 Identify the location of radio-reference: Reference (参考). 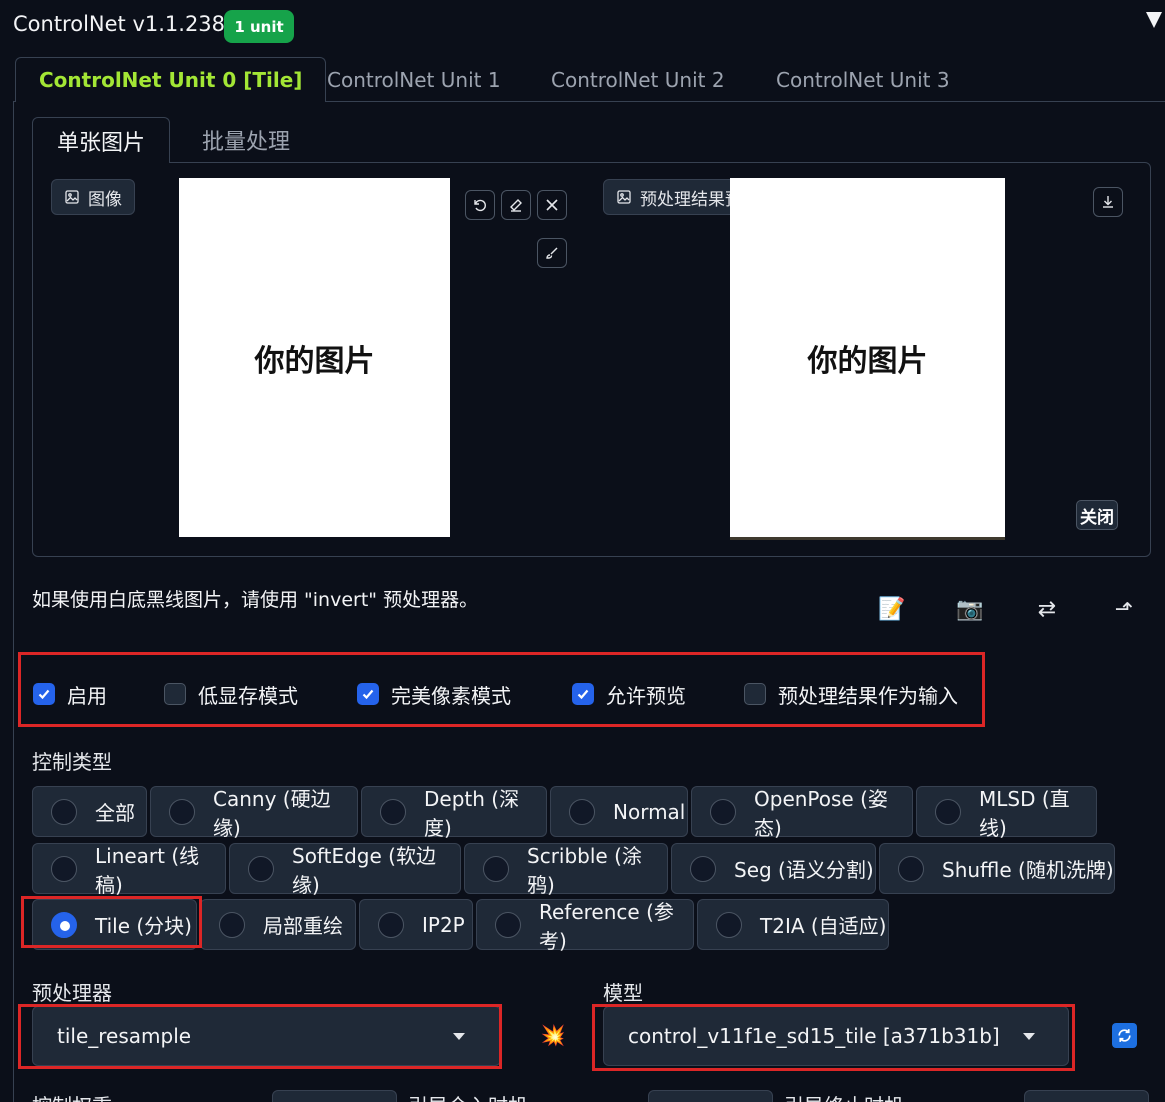
(585, 926).